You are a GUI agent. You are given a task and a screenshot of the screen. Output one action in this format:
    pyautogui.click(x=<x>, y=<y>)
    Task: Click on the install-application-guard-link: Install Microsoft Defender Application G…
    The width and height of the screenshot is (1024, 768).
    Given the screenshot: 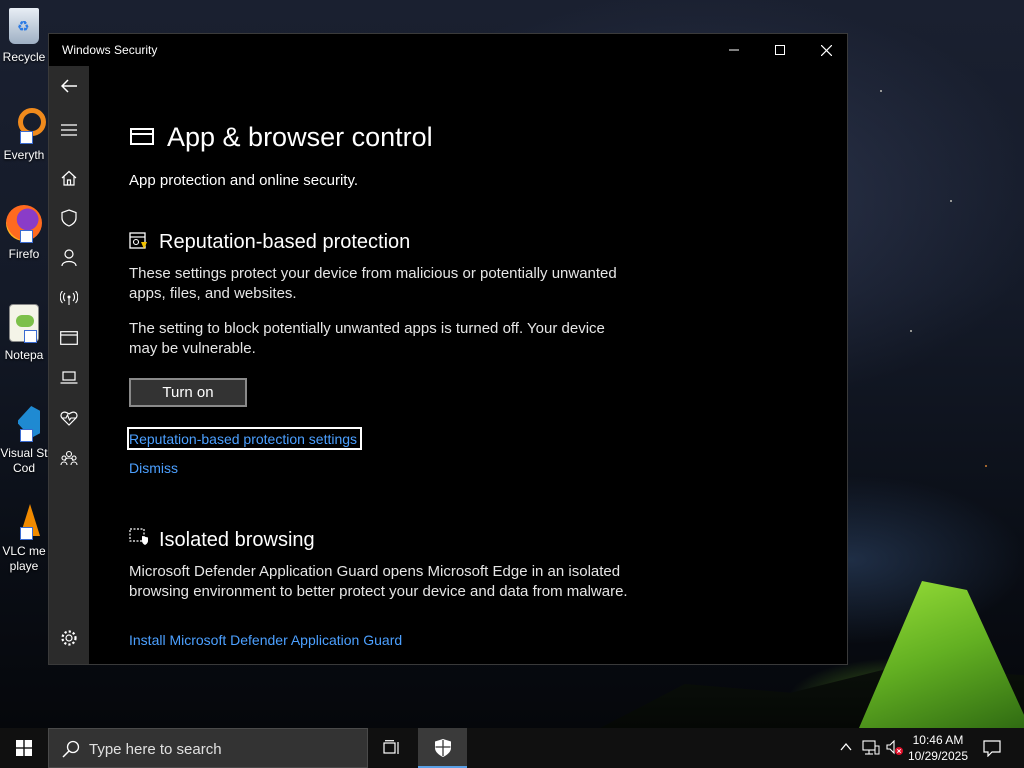 What is the action you would take?
    pyautogui.click(x=265, y=640)
    